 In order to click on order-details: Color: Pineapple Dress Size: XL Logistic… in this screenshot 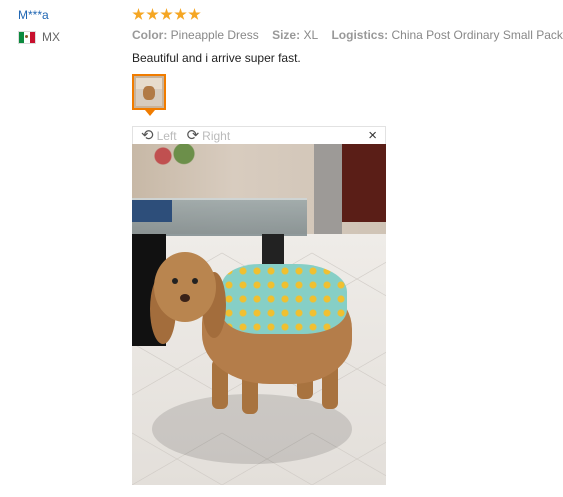, I will do `click(347, 35)`.